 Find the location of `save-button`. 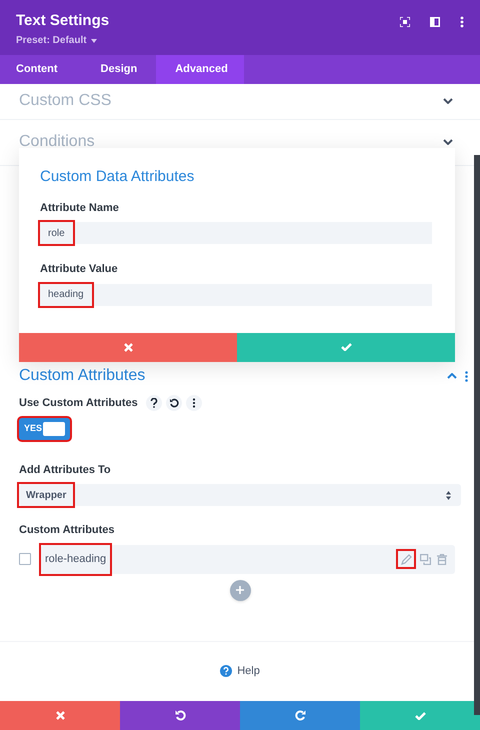

save-button is located at coordinates (420, 715).